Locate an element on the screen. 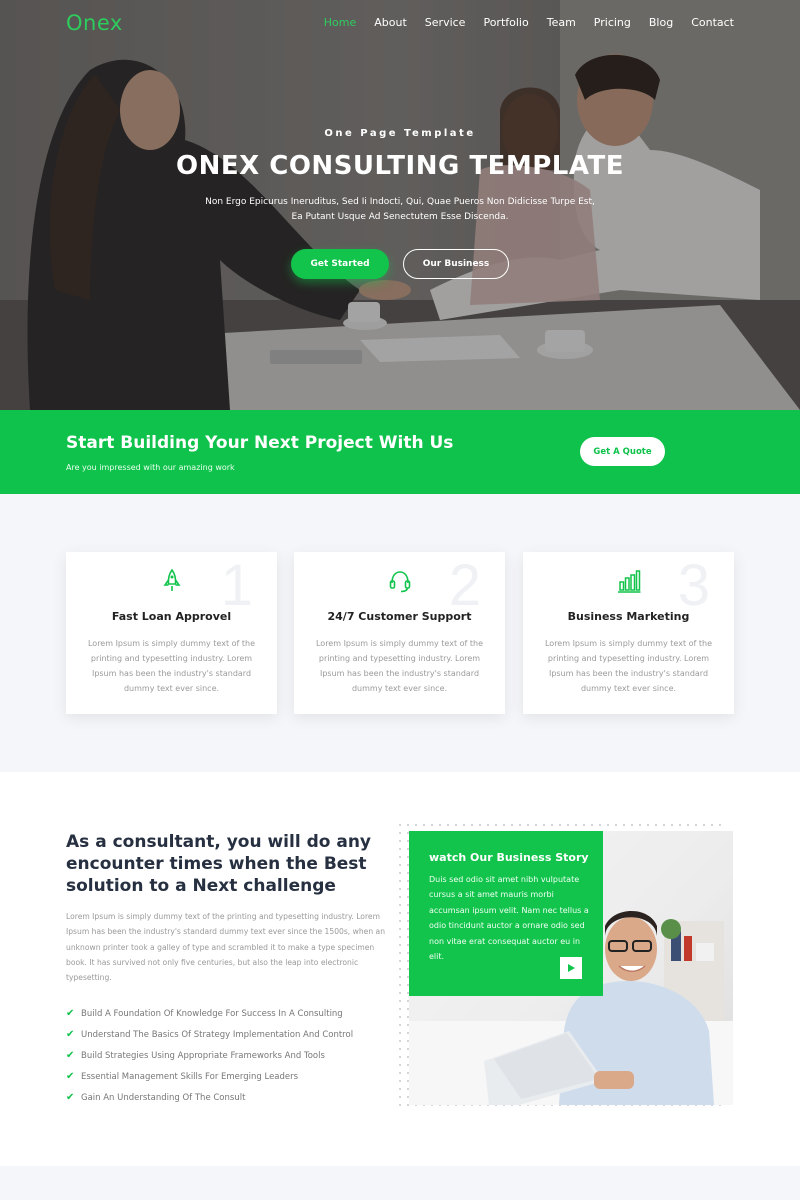  bar-chart-icon is located at coordinates (628, 581).